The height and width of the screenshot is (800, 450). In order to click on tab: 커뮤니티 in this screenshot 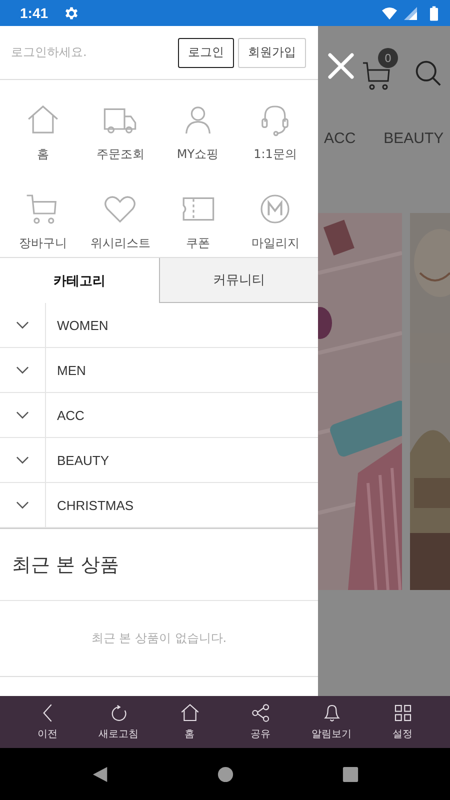, I will do `click(238, 280)`.